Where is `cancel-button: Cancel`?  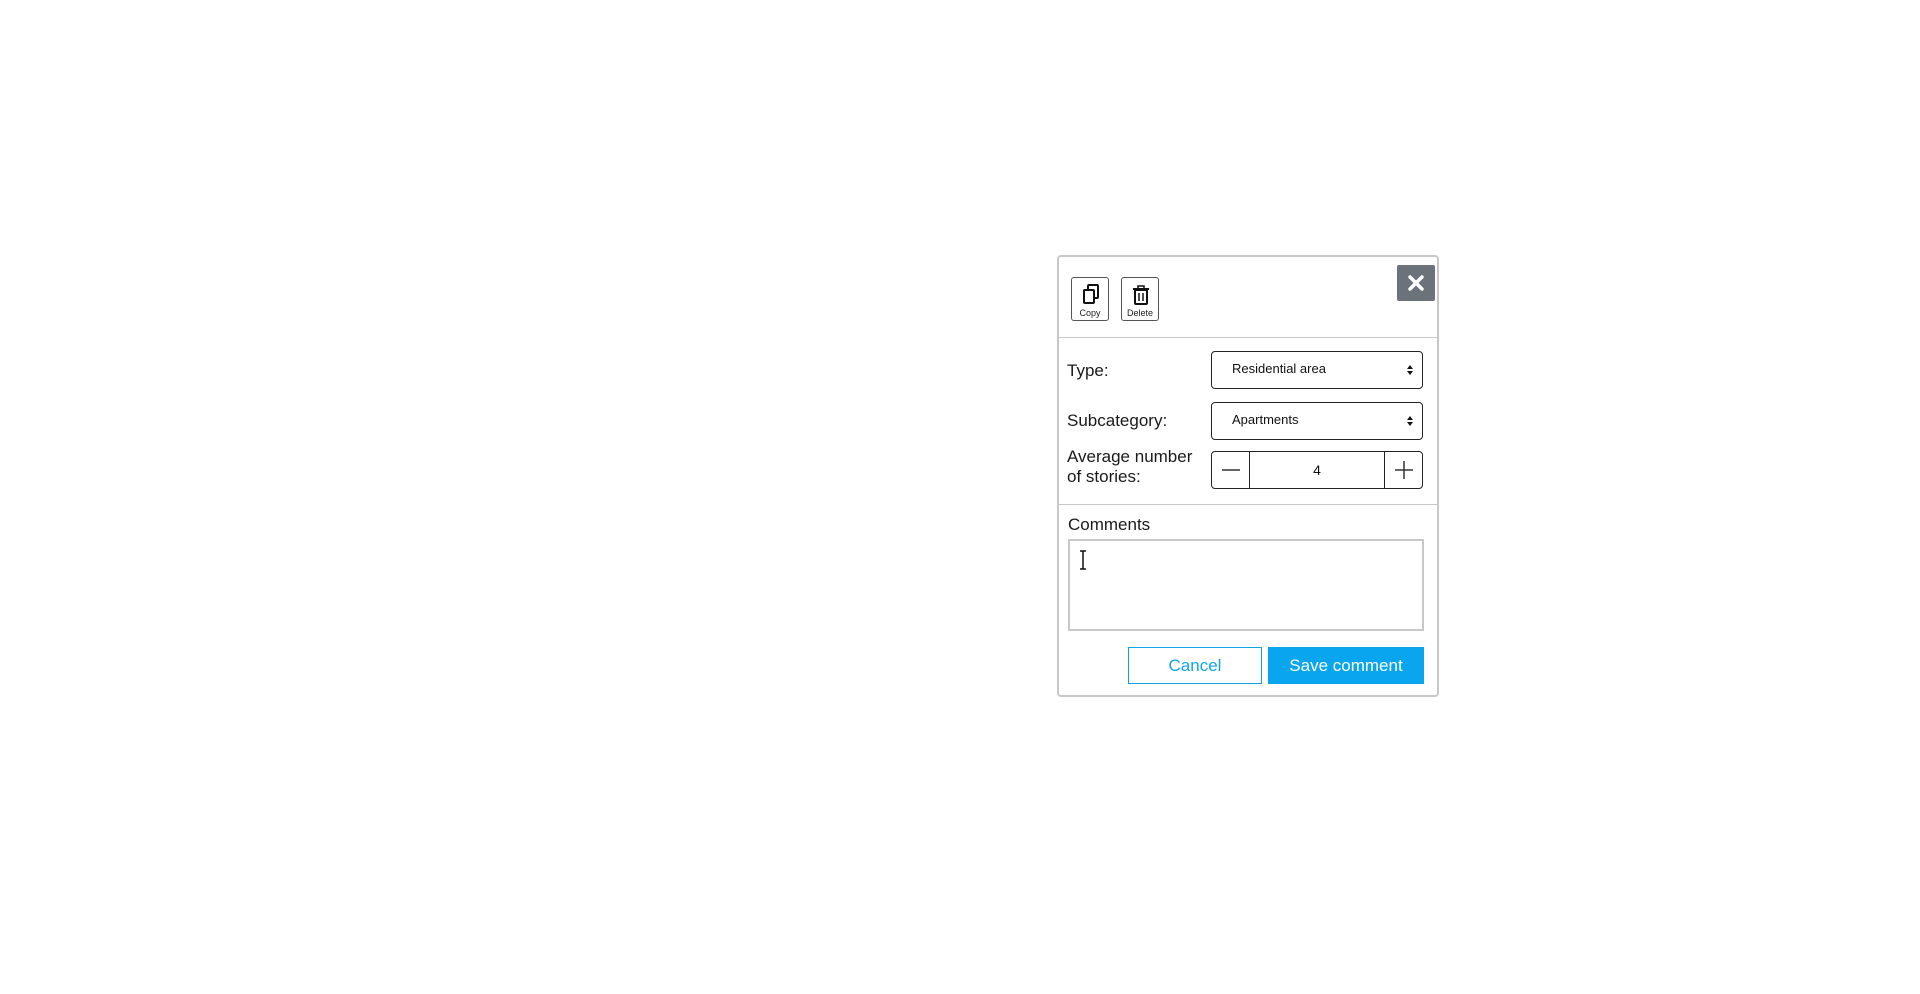 cancel-button: Cancel is located at coordinates (1195, 665).